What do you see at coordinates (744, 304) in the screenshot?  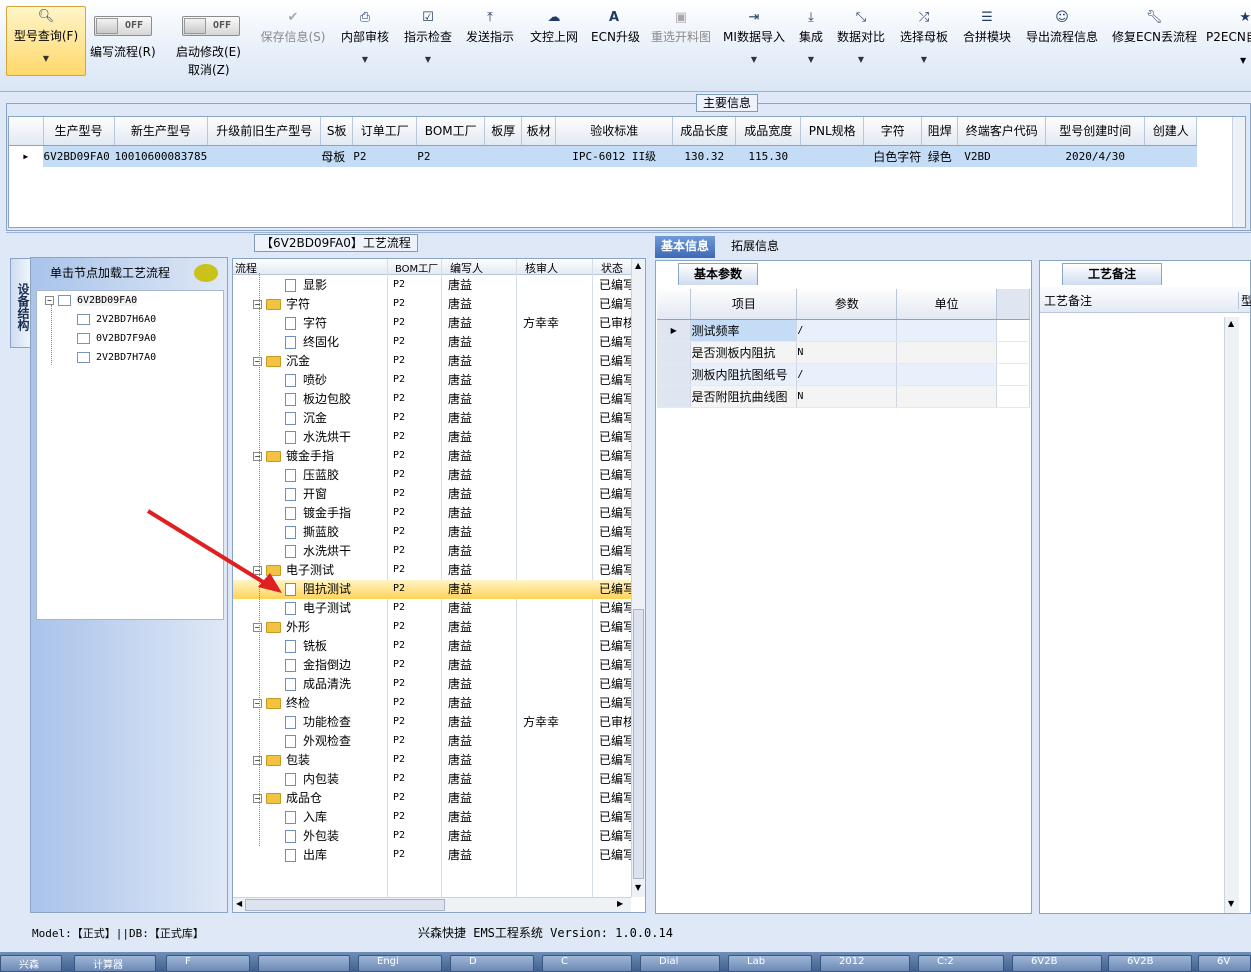 I see `col-item-header: 项目` at bounding box center [744, 304].